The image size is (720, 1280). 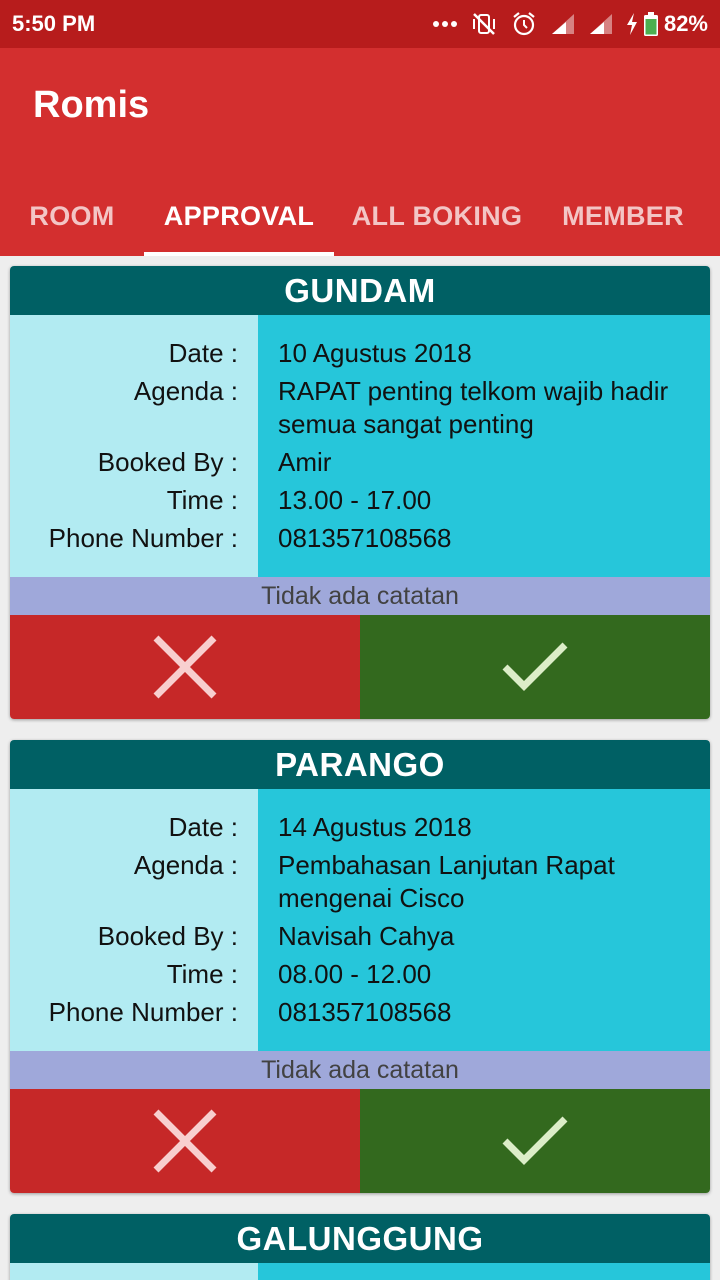 I want to click on tab-member: MEMBER, so click(x=623, y=216).